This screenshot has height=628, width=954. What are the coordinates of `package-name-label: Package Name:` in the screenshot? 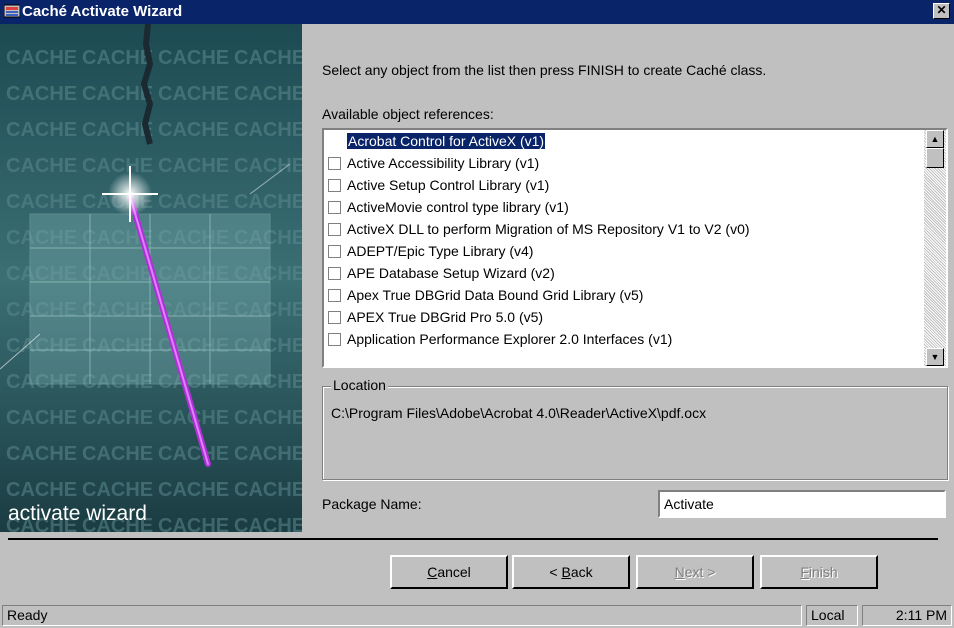 It's located at (372, 504).